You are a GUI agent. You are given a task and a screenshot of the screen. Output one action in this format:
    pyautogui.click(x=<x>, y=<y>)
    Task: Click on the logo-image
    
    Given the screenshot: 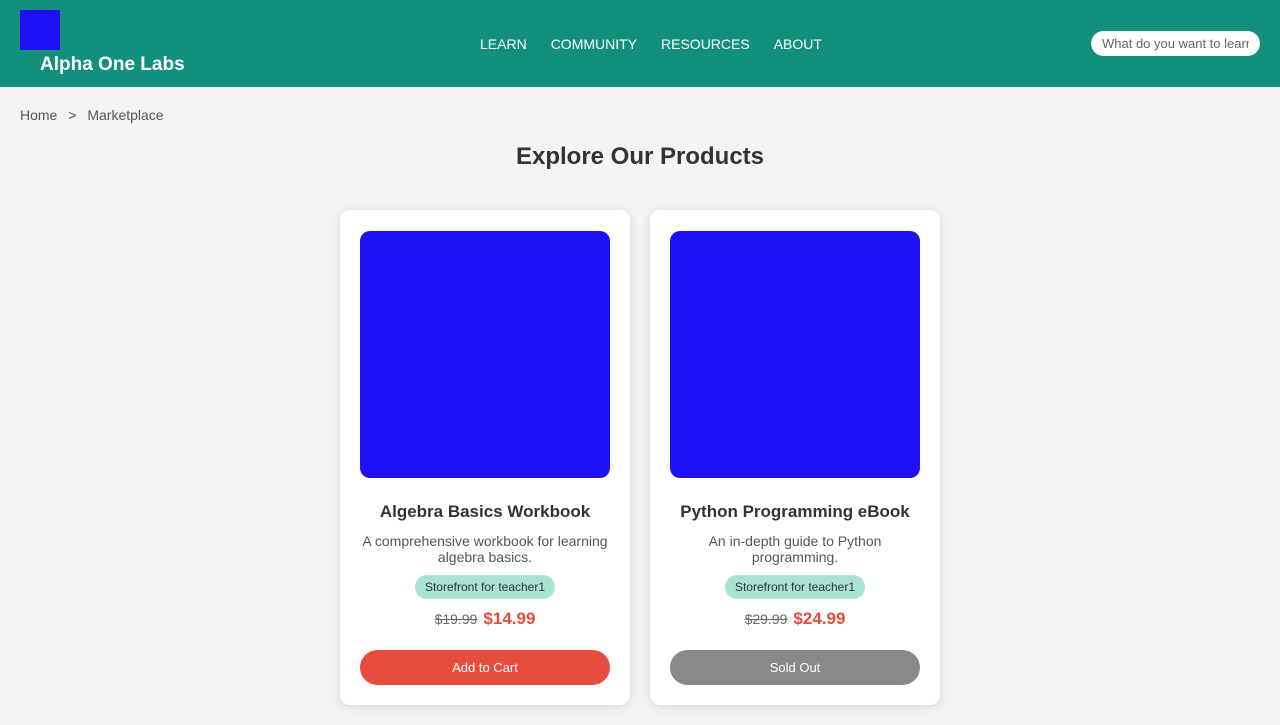 What is the action you would take?
    pyautogui.click(x=40, y=30)
    